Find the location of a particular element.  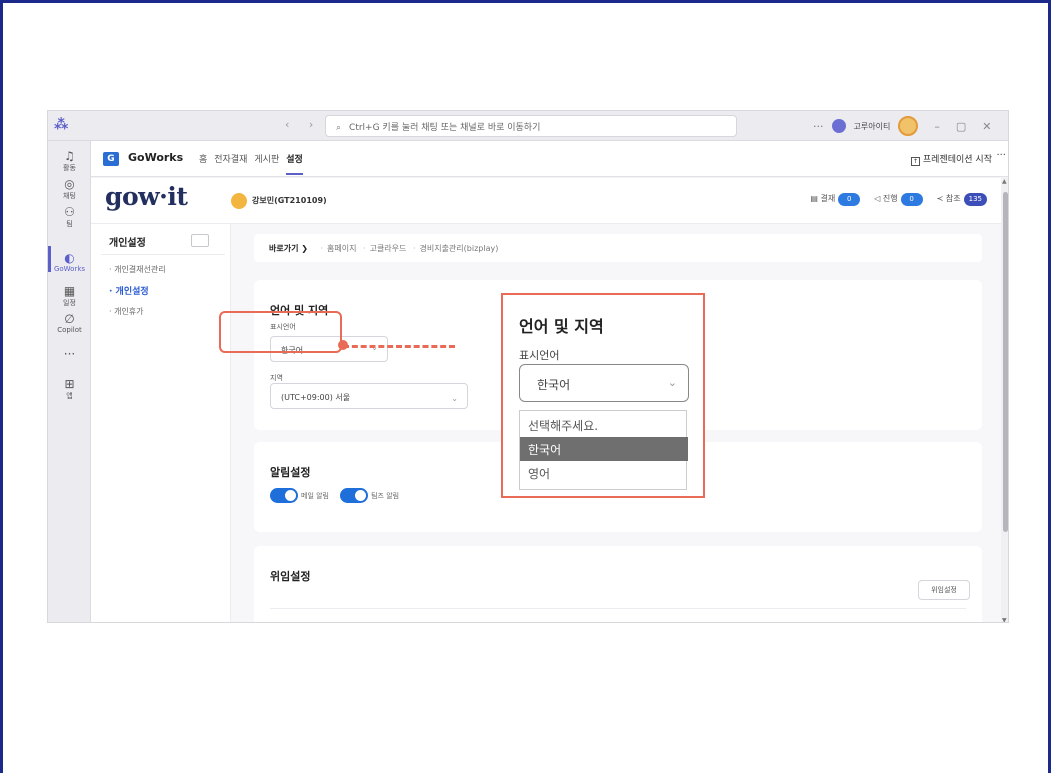

rail-item-more: ··· is located at coordinates (69, 354).